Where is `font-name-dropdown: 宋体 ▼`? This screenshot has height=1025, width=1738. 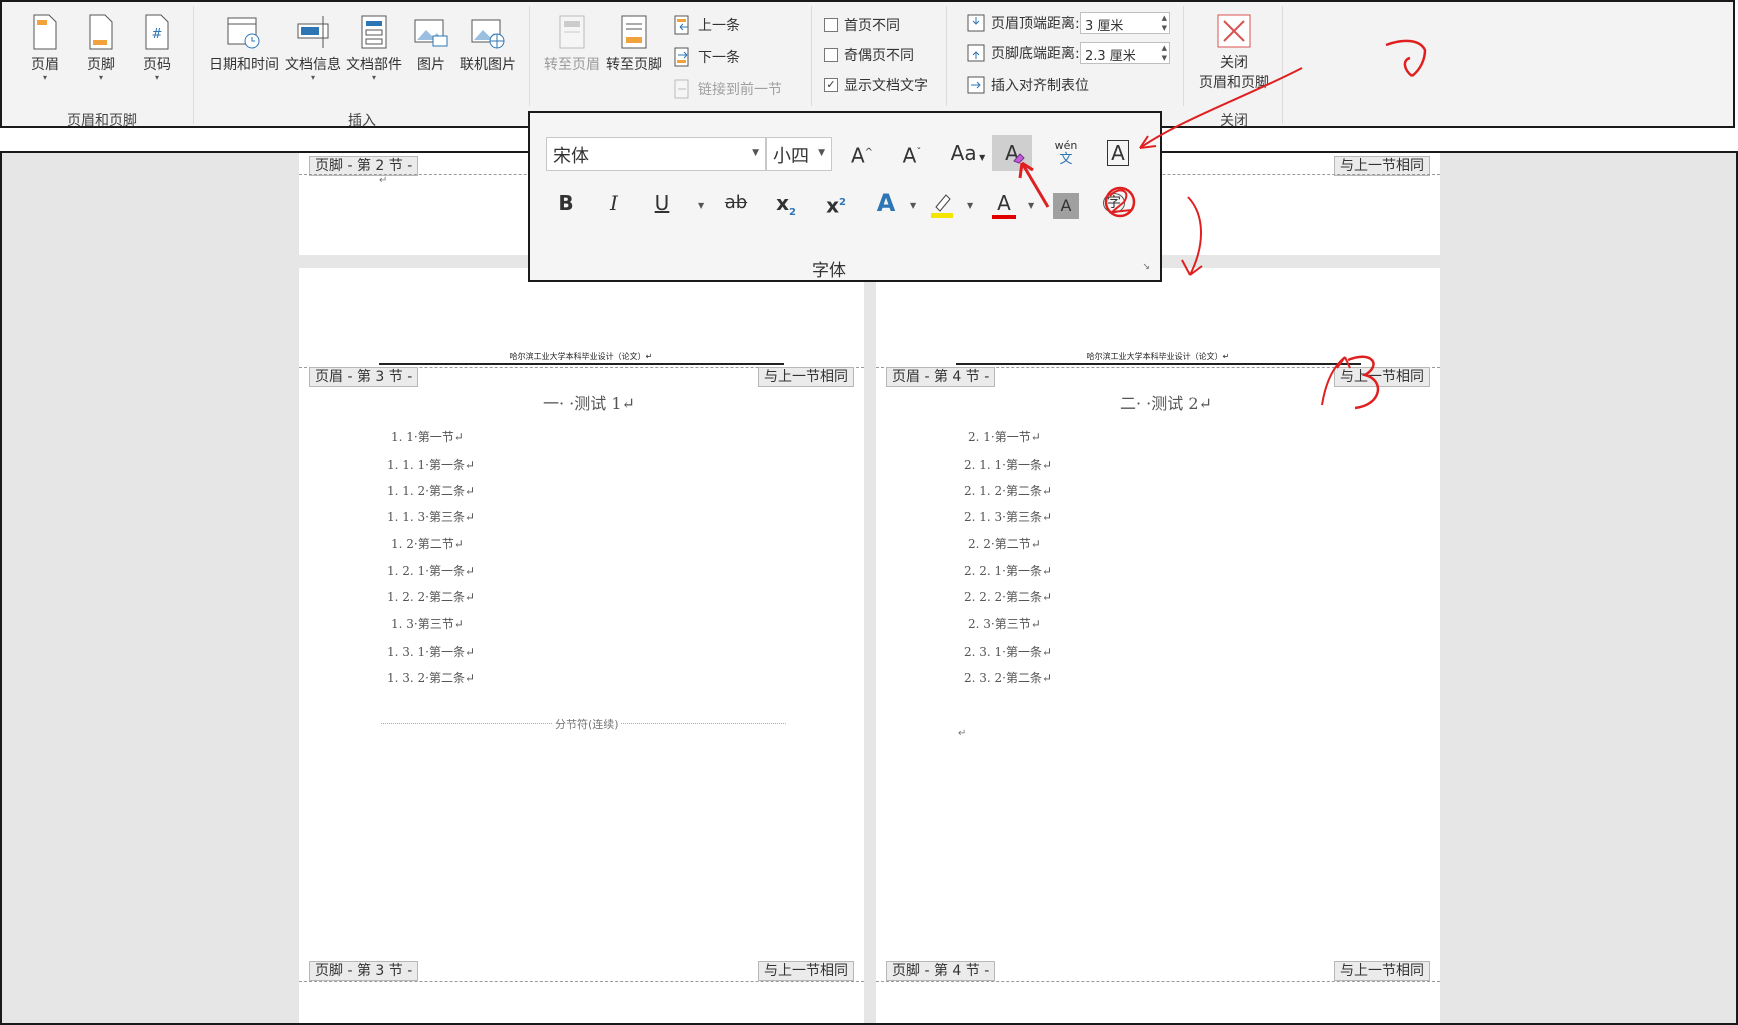 font-name-dropdown: 宋体 ▼ is located at coordinates (656, 154).